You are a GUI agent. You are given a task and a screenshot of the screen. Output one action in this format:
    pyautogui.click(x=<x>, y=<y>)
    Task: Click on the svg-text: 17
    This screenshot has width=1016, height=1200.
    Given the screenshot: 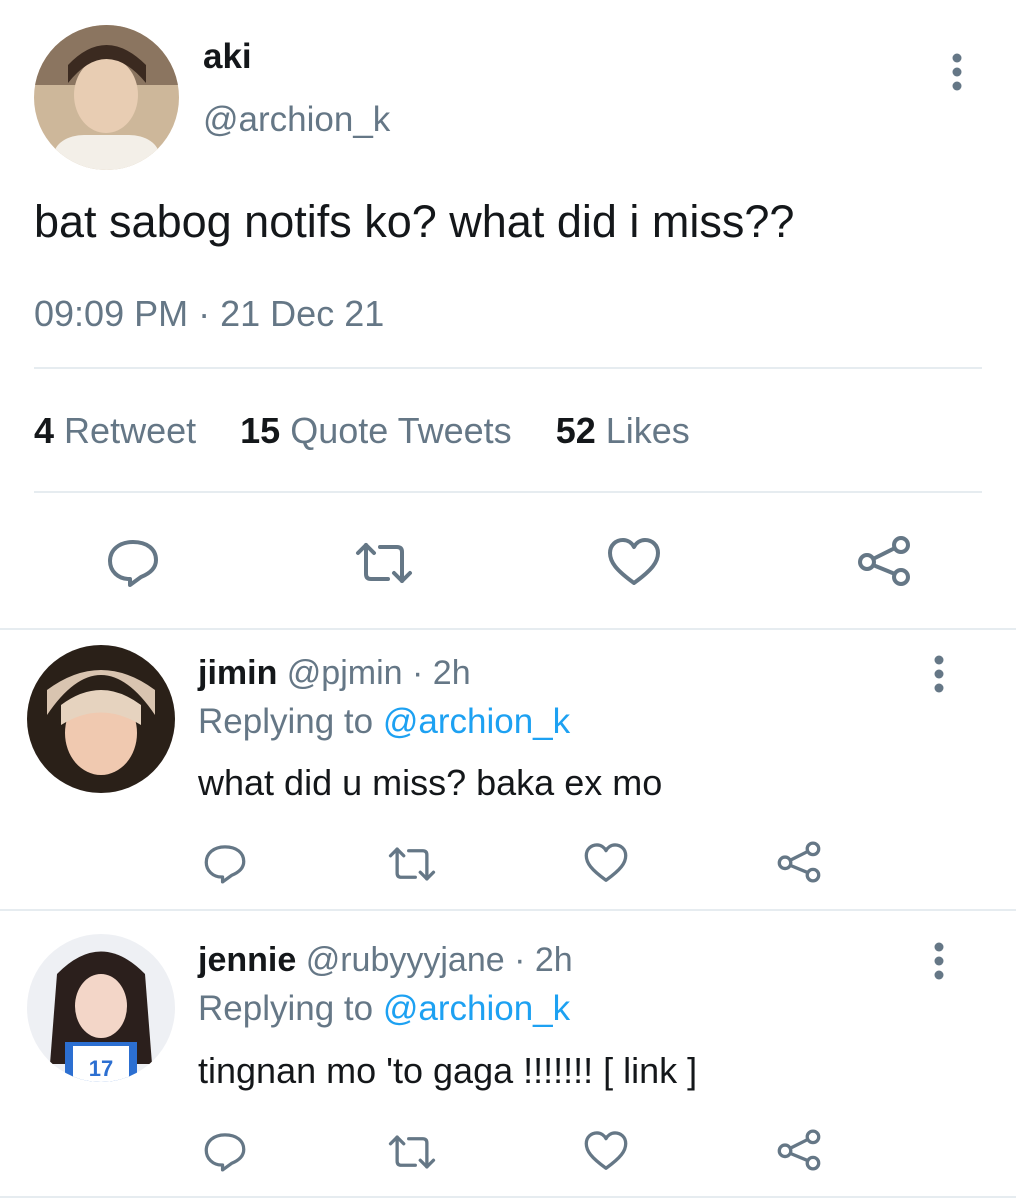 What is the action you would take?
    pyautogui.click(x=101, y=1068)
    